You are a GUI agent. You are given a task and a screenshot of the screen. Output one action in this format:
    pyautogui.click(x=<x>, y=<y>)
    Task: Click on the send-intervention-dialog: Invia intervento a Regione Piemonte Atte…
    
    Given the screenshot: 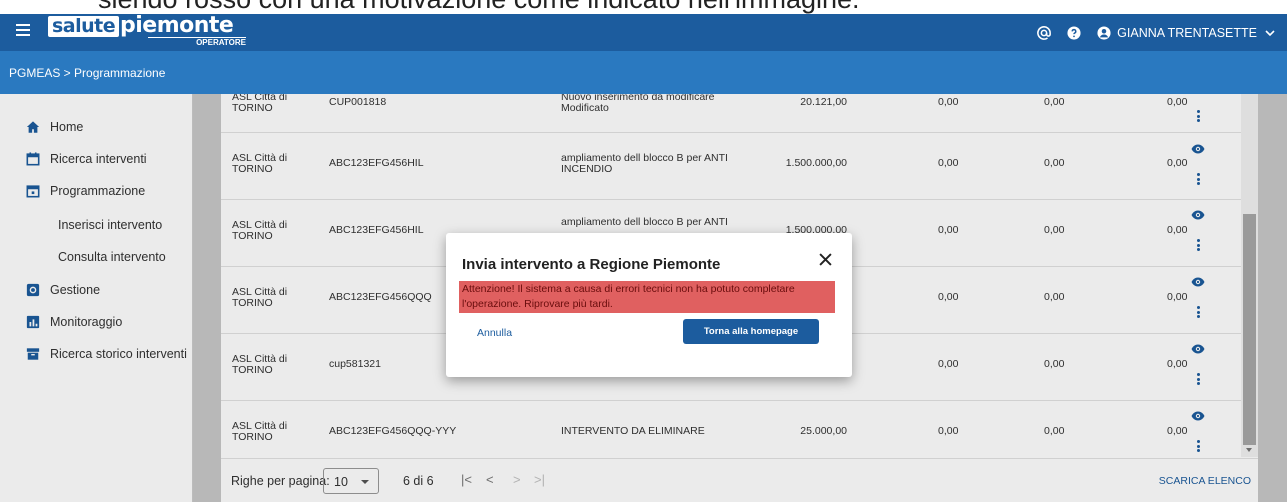 What is the action you would take?
    pyautogui.click(x=649, y=305)
    